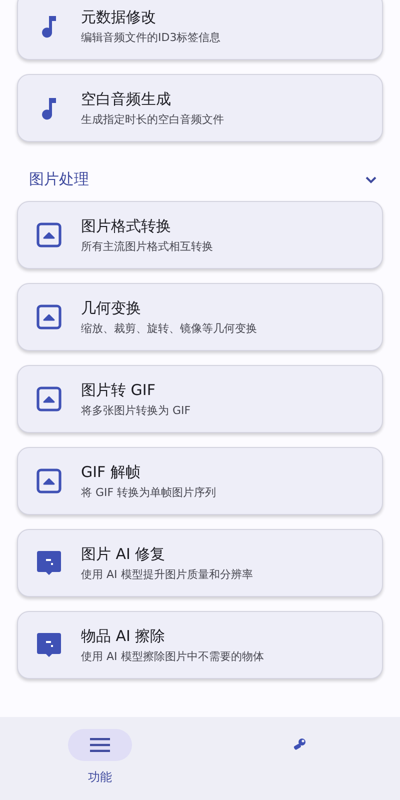 The height and width of the screenshot is (800, 400). What do you see at coordinates (123, 636) in the screenshot?
I see `card-title: 物品 AI 擦除` at bounding box center [123, 636].